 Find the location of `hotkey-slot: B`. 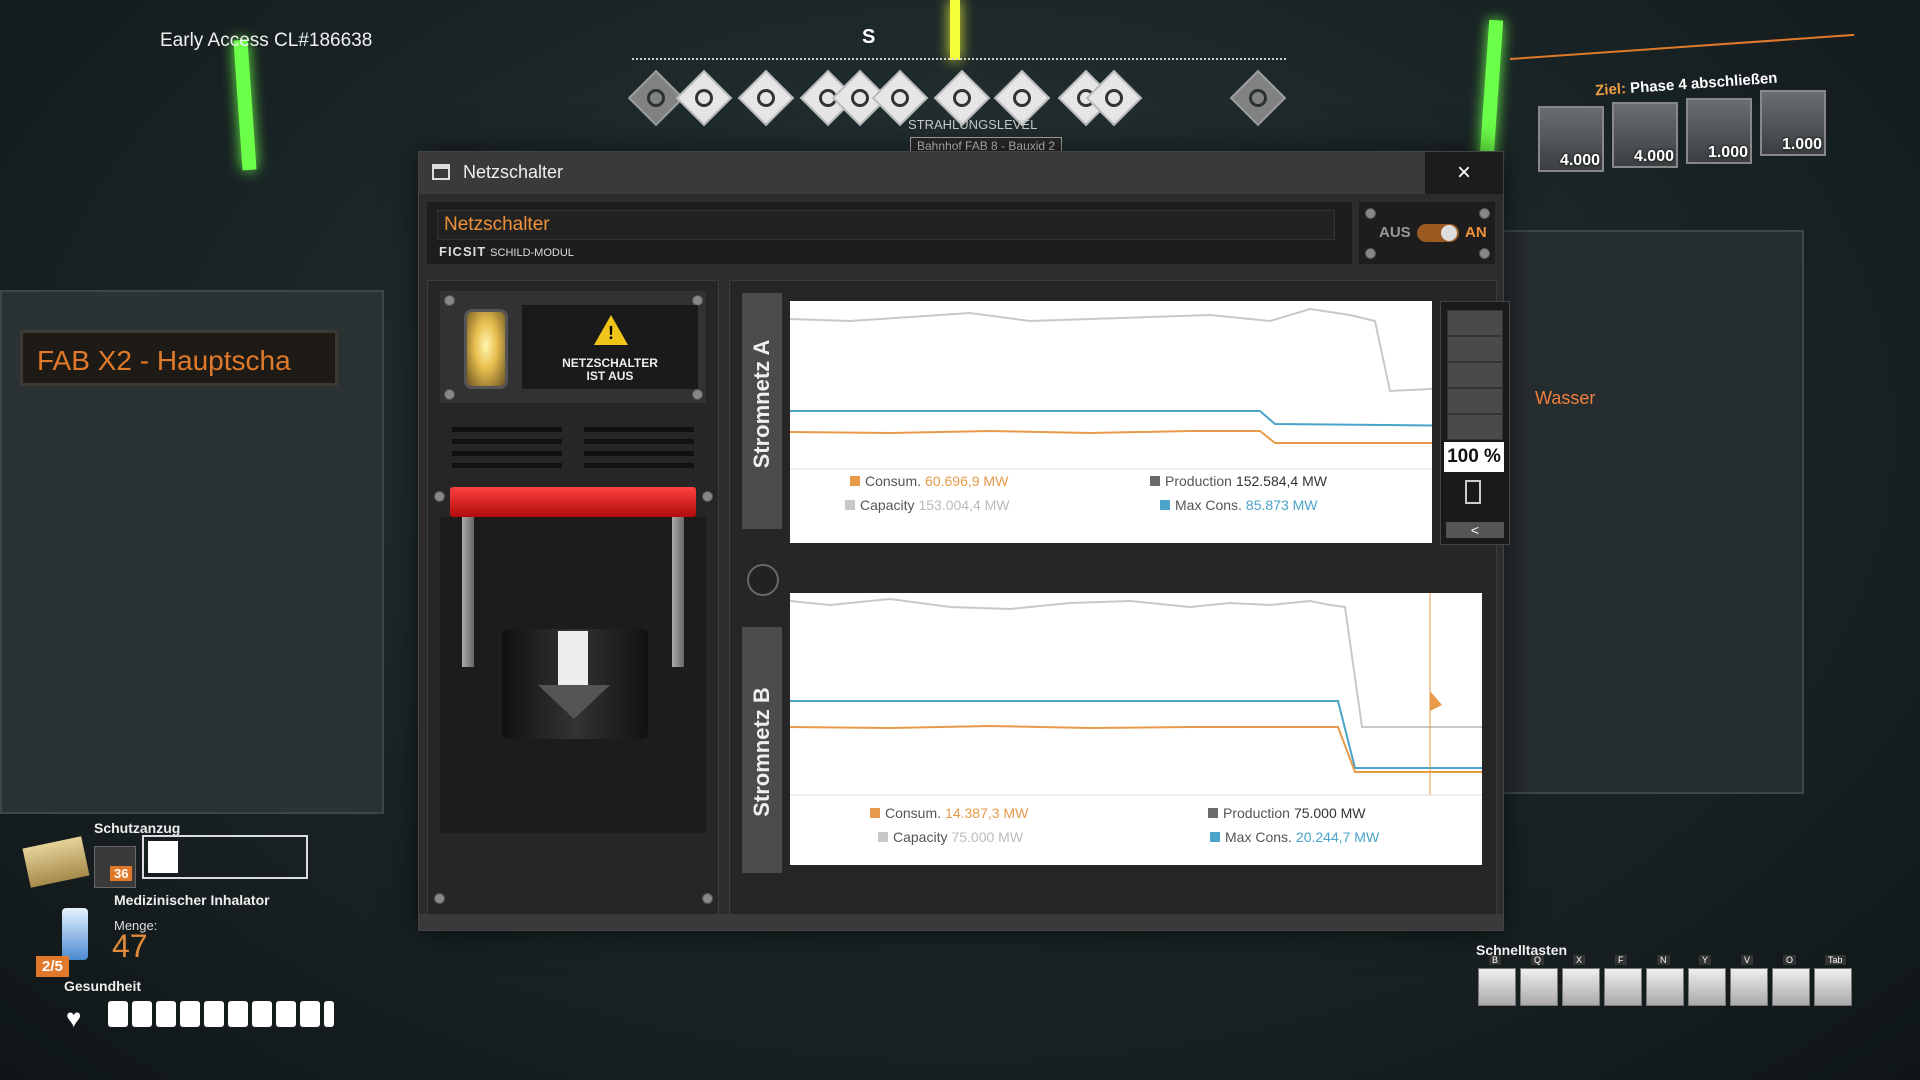

hotkey-slot: B is located at coordinates (1497, 980).